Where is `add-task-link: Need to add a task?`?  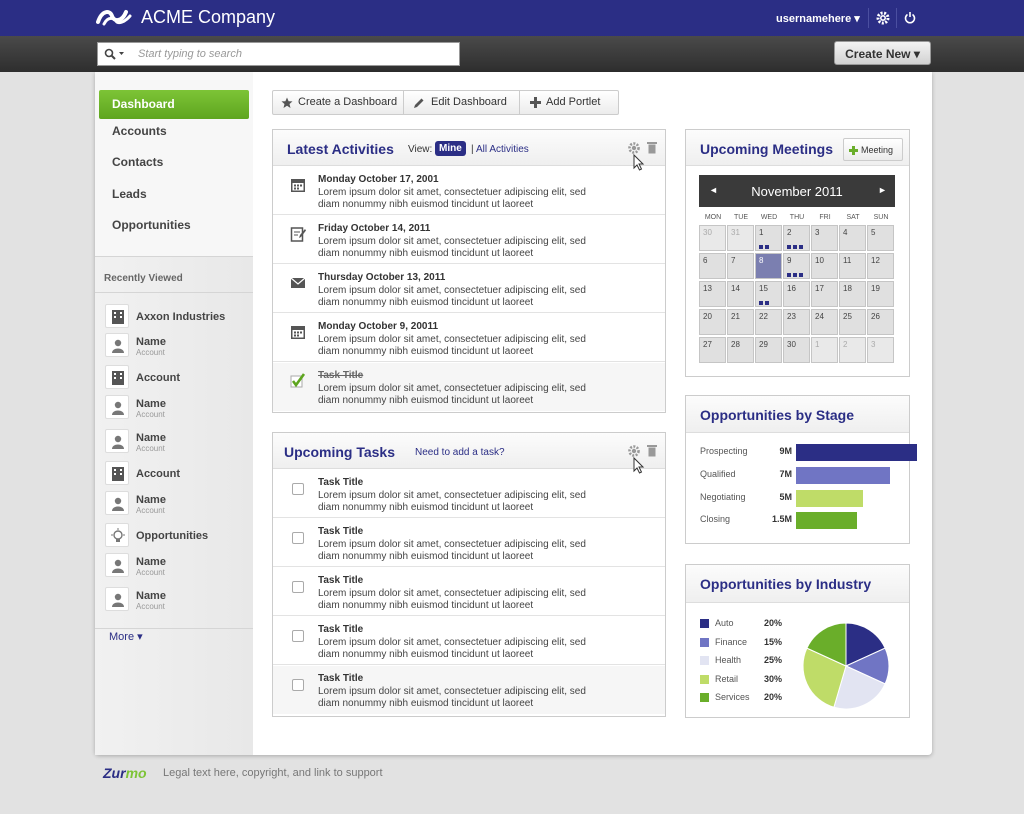
add-task-link: Need to add a task? is located at coordinates (460, 452).